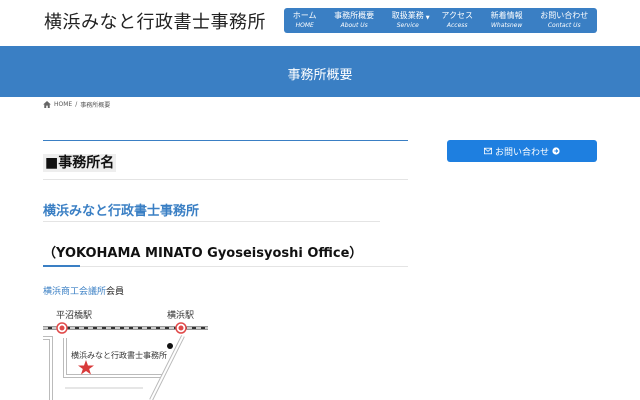  Describe the element at coordinates (225, 140) in the screenshot. I see `content-top-rule` at that location.